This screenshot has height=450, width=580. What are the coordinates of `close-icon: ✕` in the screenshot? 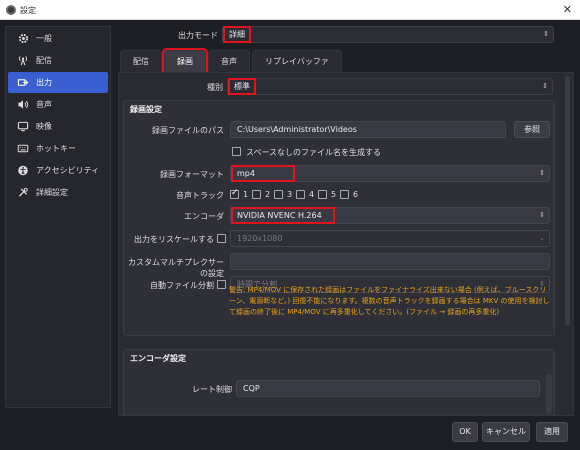 It's located at (567, 9).